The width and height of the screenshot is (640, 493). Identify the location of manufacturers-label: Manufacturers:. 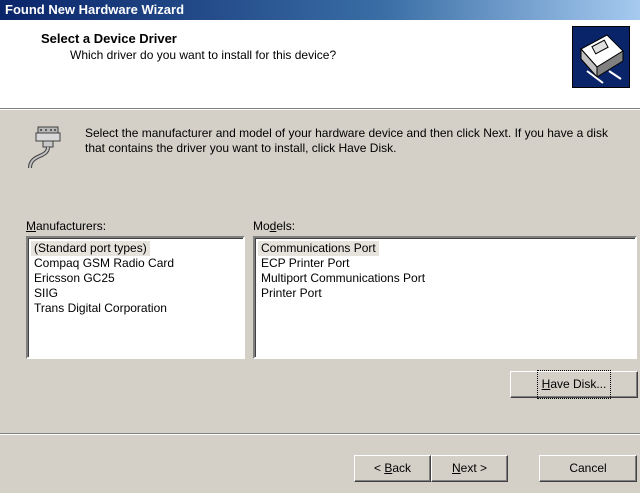
(66, 226).